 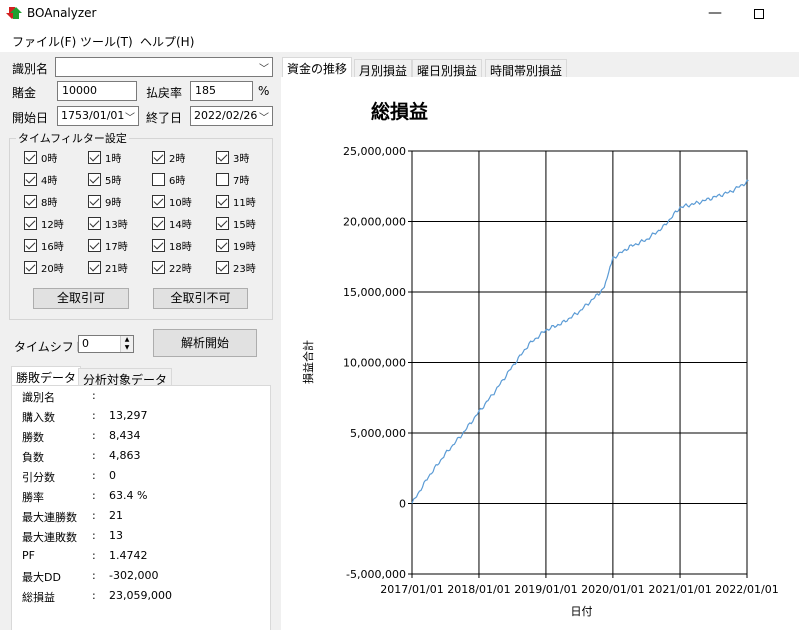 What do you see at coordinates (374, 151) in the screenshot?
I see `y-tick-label: 25,000,000` at bounding box center [374, 151].